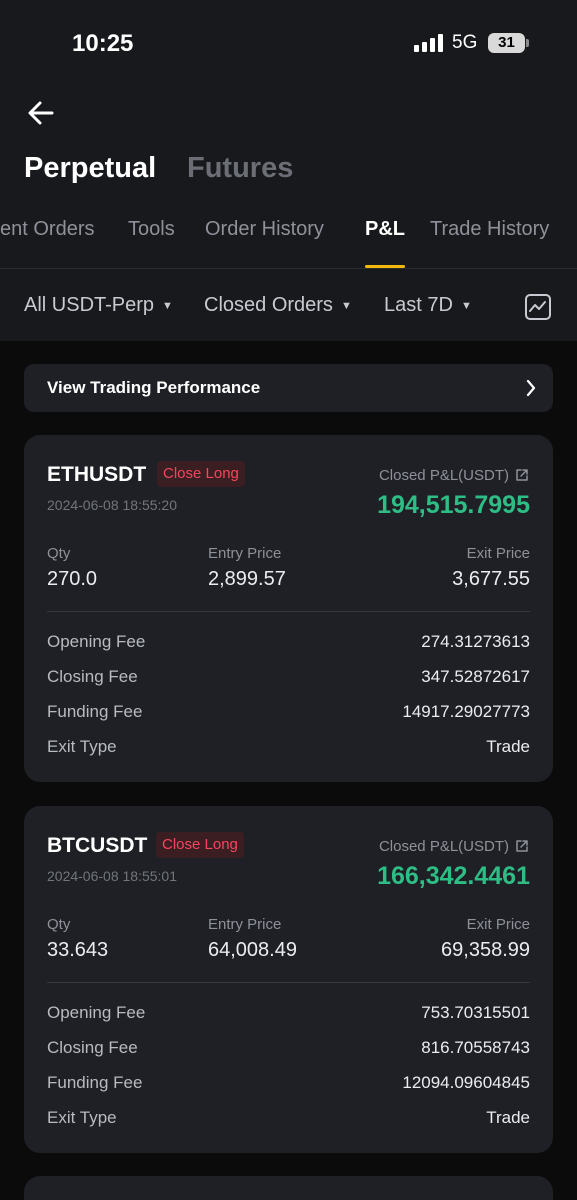 Image resolution: width=577 pixels, height=1200 pixels. What do you see at coordinates (475, 1047) in the screenshot?
I see `closing-fee-value: 816.70558743` at bounding box center [475, 1047].